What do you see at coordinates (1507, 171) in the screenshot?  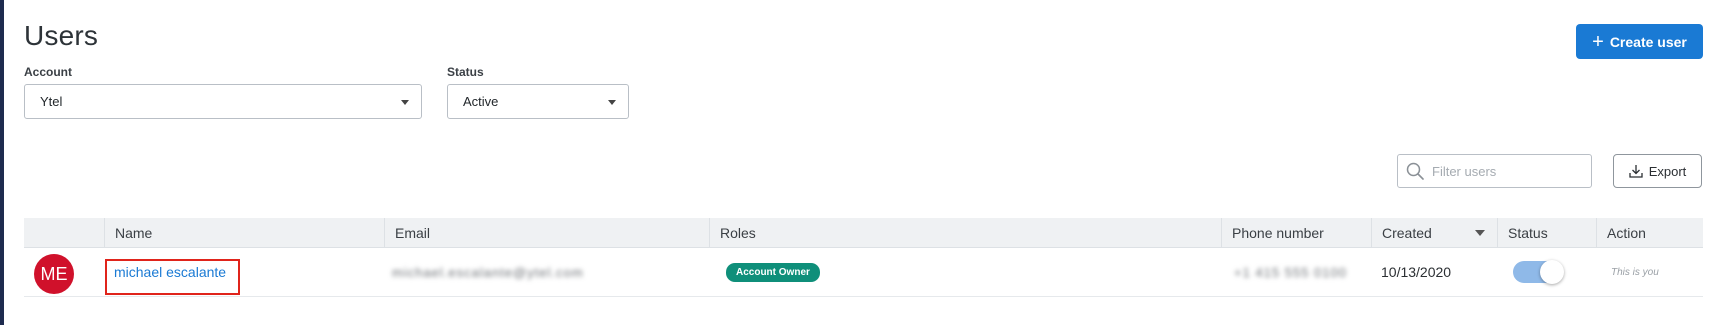 I see `filter-users-input` at bounding box center [1507, 171].